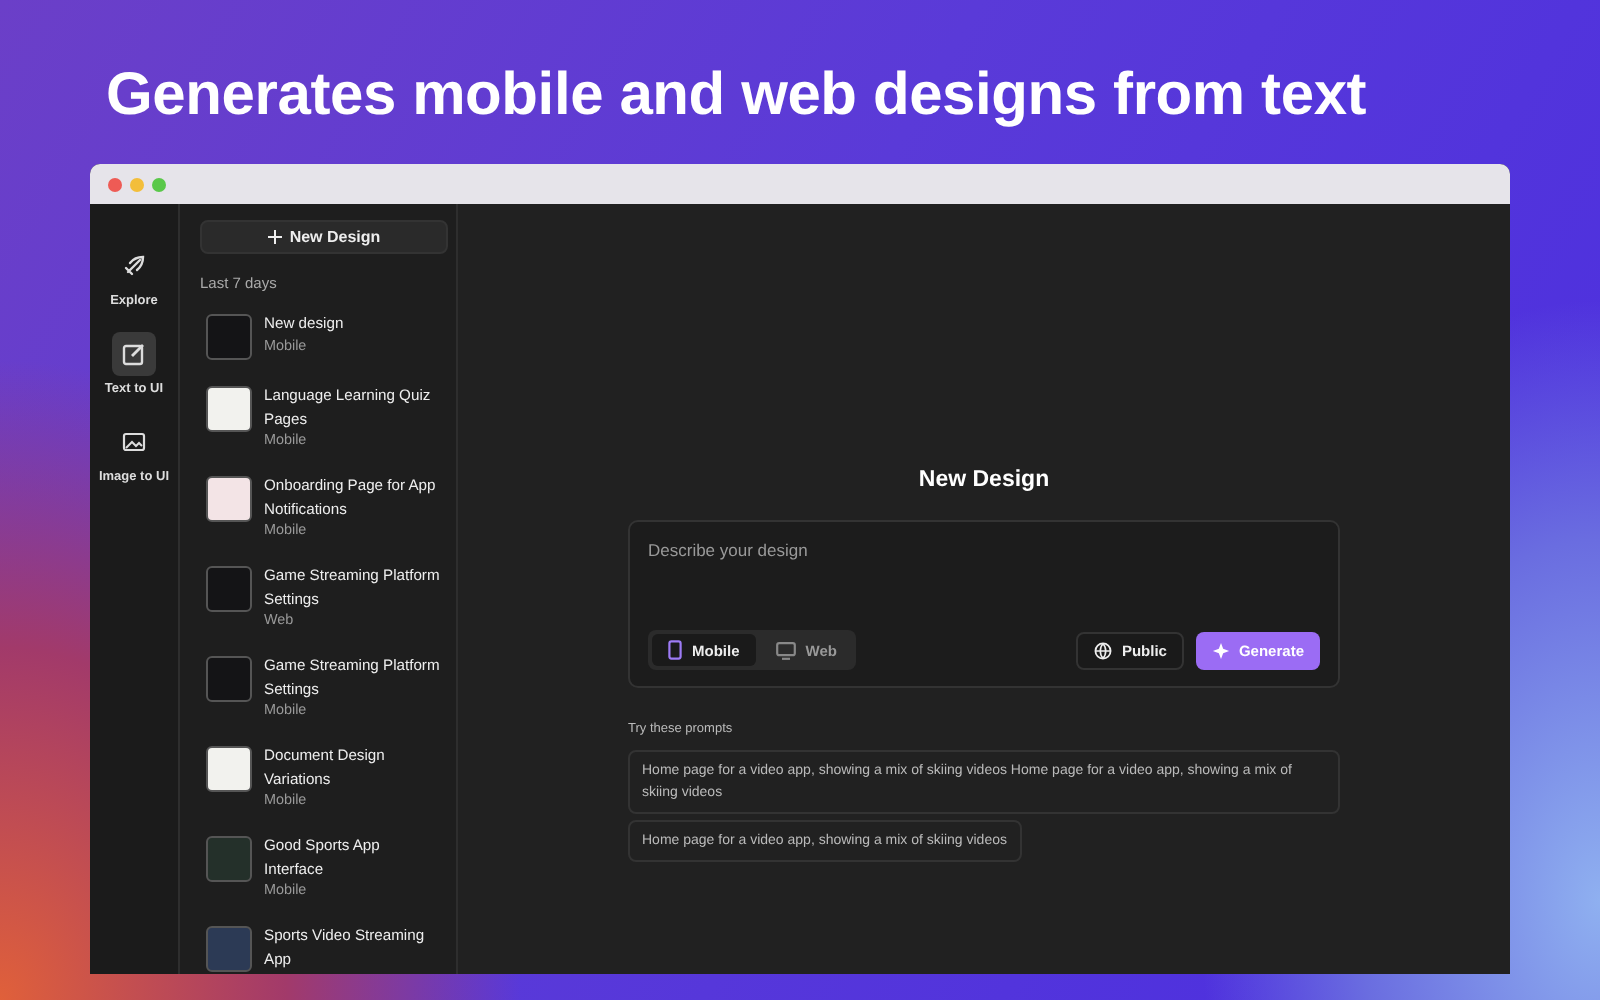 The width and height of the screenshot is (1600, 1000). I want to click on globe-icon, so click(1102, 651).